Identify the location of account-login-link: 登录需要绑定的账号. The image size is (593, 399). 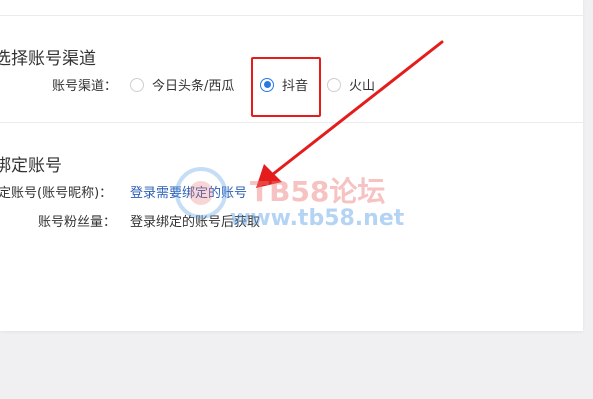
(188, 191).